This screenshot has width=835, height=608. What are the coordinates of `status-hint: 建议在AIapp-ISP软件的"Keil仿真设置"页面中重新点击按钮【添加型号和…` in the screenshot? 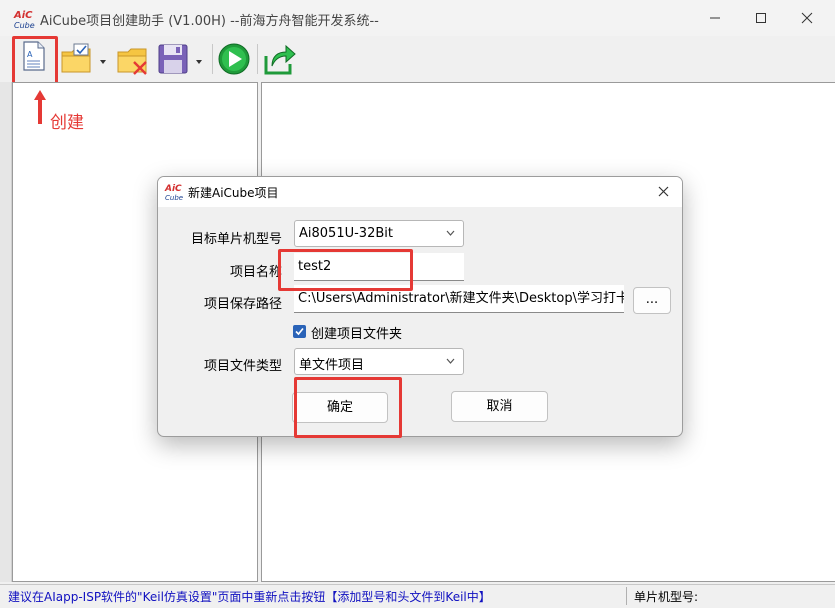 It's located at (249, 597).